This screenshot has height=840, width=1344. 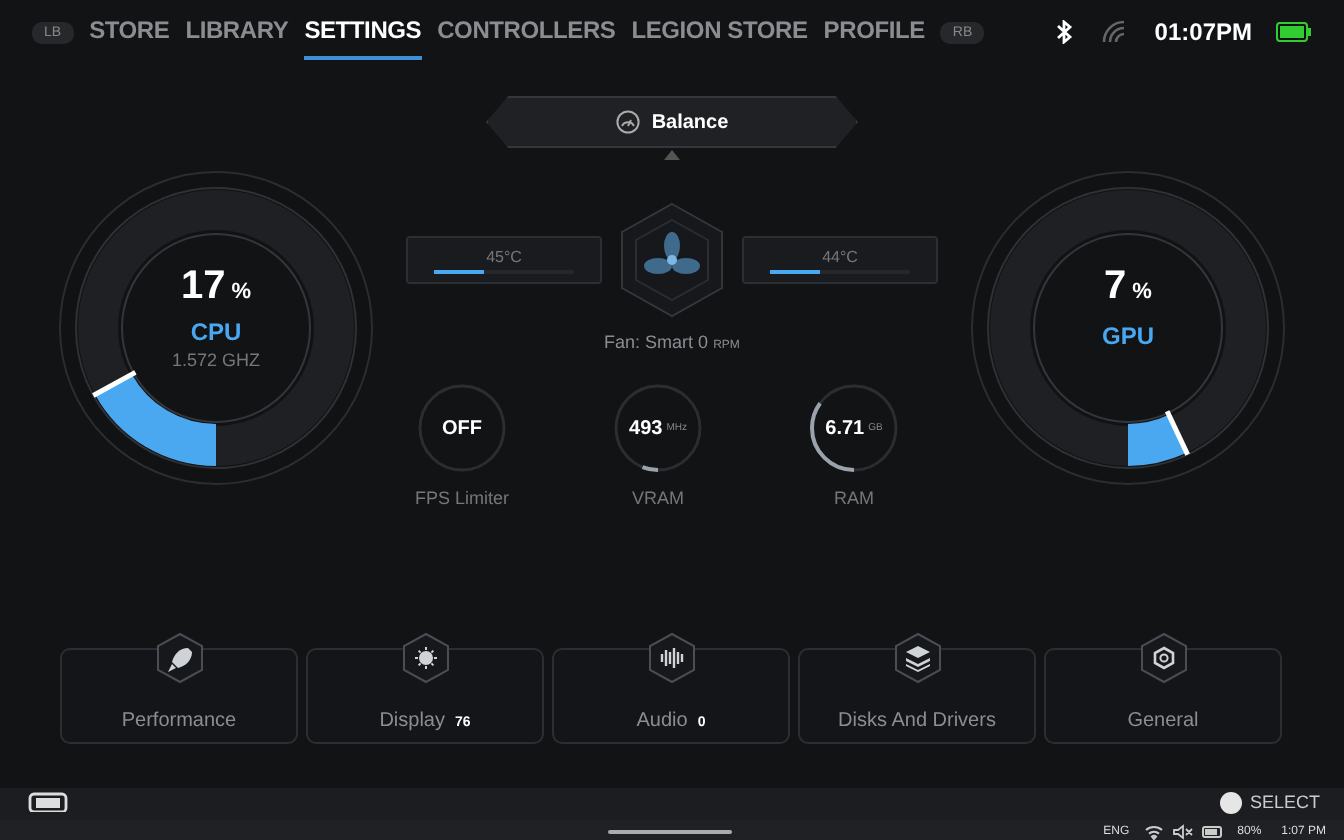 What do you see at coordinates (627, 122) in the screenshot?
I see `speedometer-icon` at bounding box center [627, 122].